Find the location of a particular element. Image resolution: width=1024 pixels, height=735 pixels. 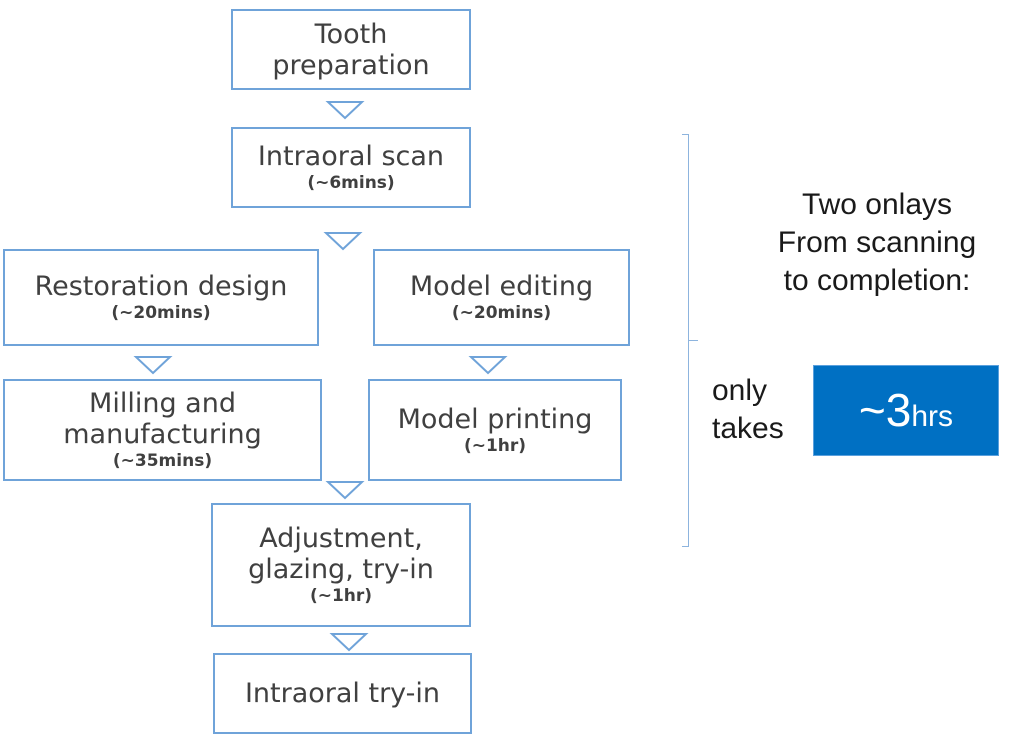

step-model-printing: Model printing (~1hr) is located at coordinates (495, 430).